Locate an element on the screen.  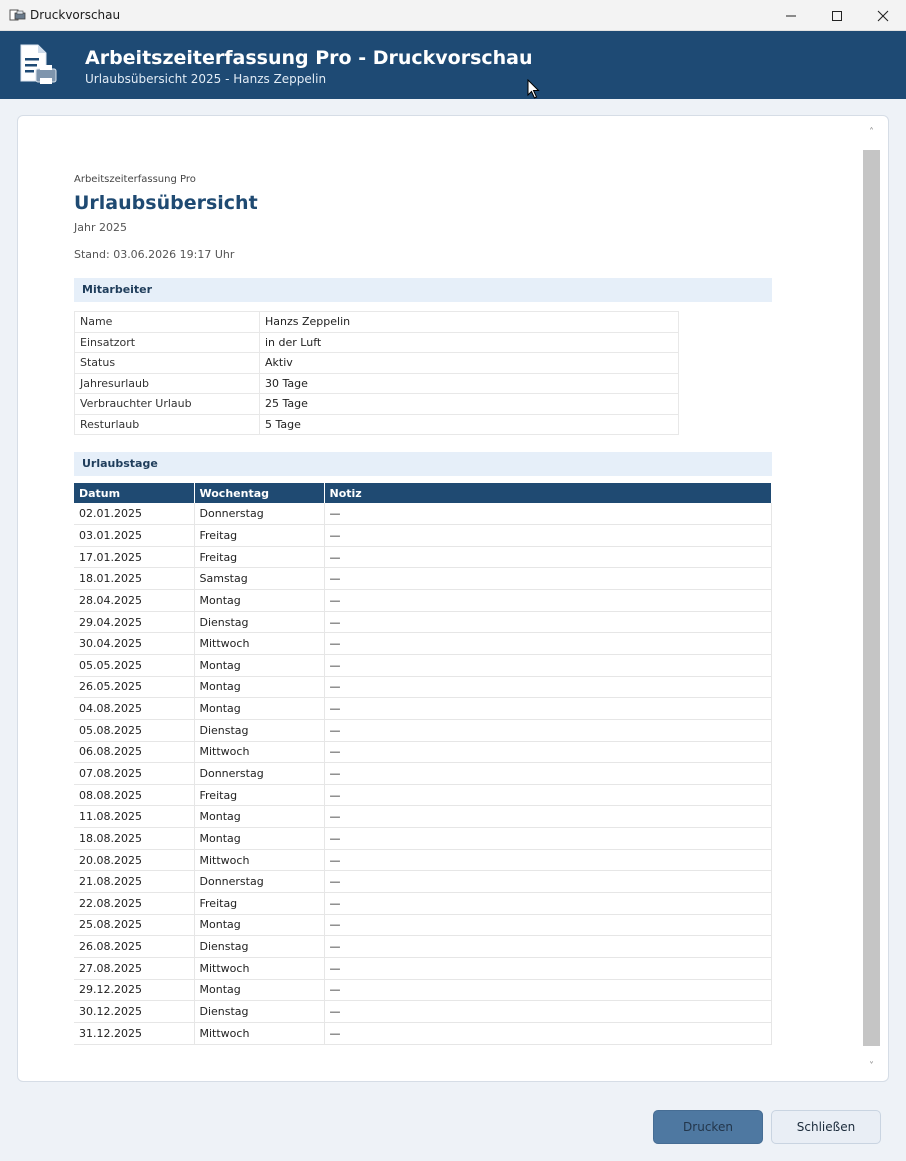
table-row: 11.08.2025 Montag — is located at coordinates (423, 817).